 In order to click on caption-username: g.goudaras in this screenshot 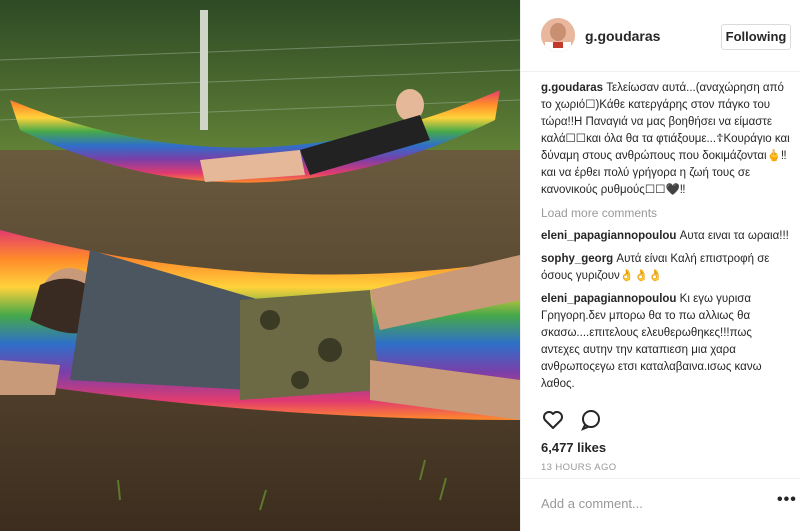, I will do `click(572, 88)`.